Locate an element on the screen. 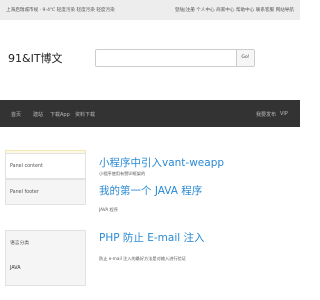 The image size is (320, 300). top-bar-info: 上海启瑞城市规 · 9-4℃ 轻度污染 轻度污染 轻度污染 is located at coordinates (60, 10).